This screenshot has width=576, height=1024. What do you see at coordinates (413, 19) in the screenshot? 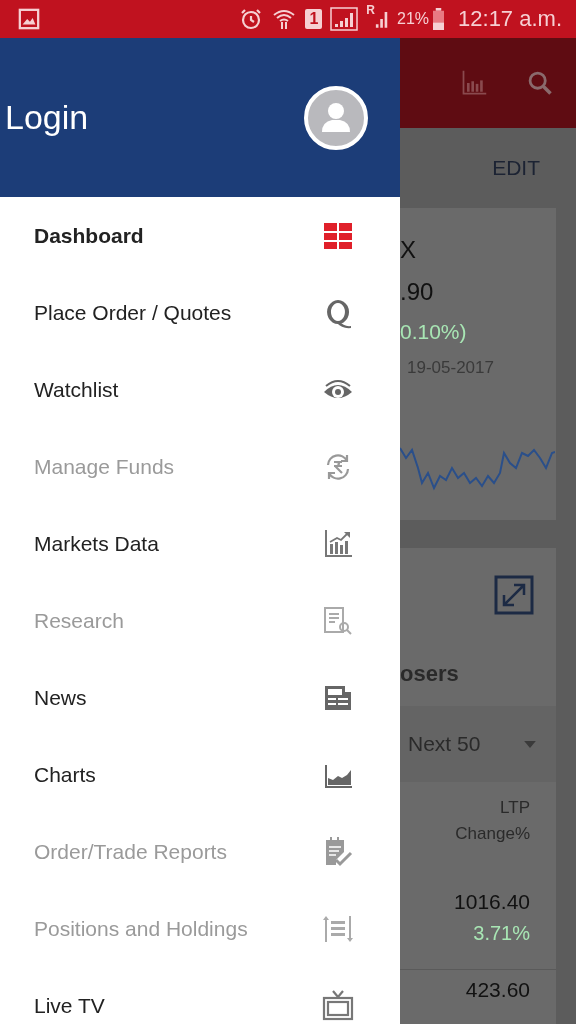
I see `battery-level: 21%` at bounding box center [413, 19].